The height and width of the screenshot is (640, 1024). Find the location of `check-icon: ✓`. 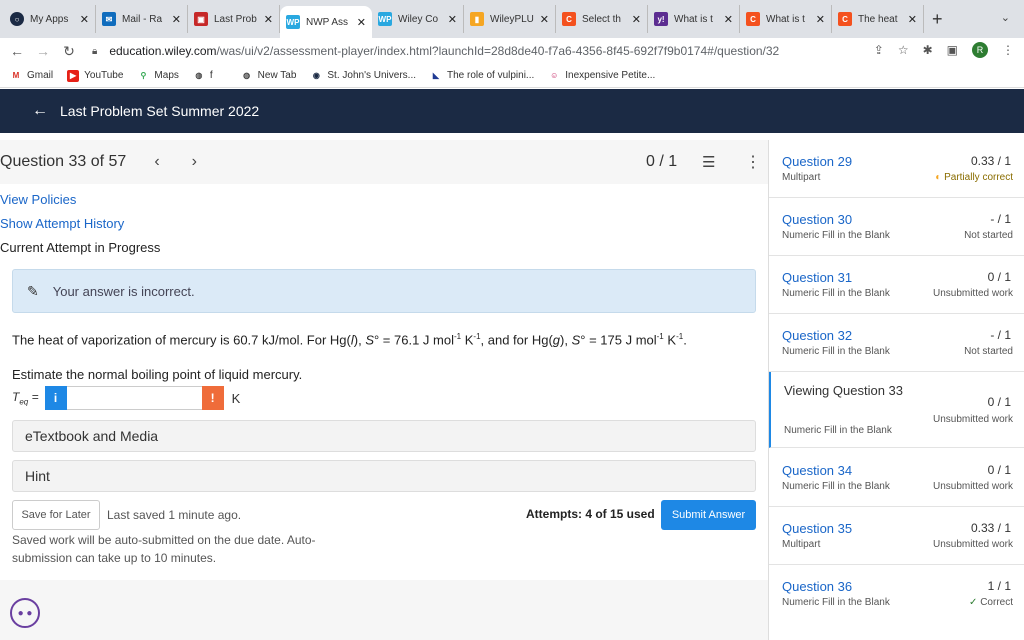

check-icon: ✓ is located at coordinates (973, 602).